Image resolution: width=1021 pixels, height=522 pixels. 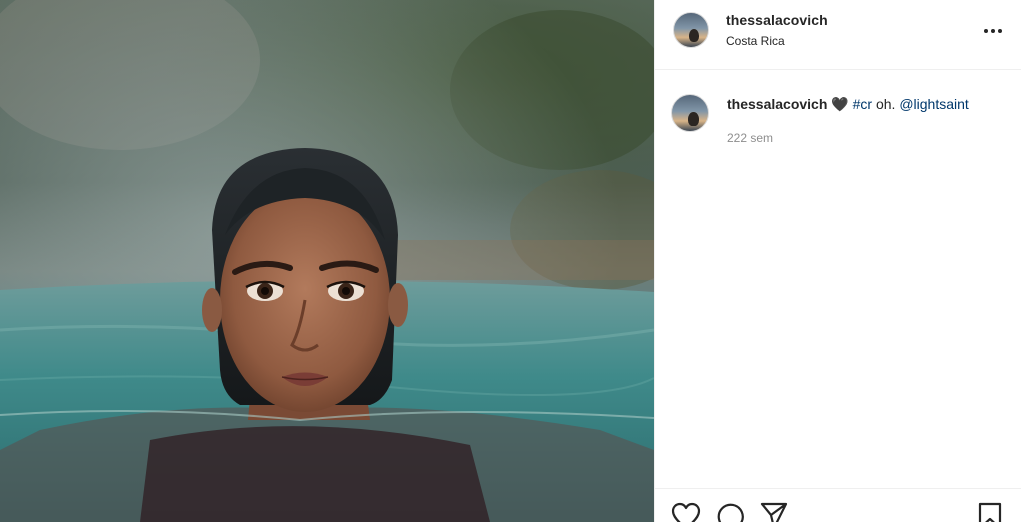 I want to click on comment-icon, so click(x=730, y=511).